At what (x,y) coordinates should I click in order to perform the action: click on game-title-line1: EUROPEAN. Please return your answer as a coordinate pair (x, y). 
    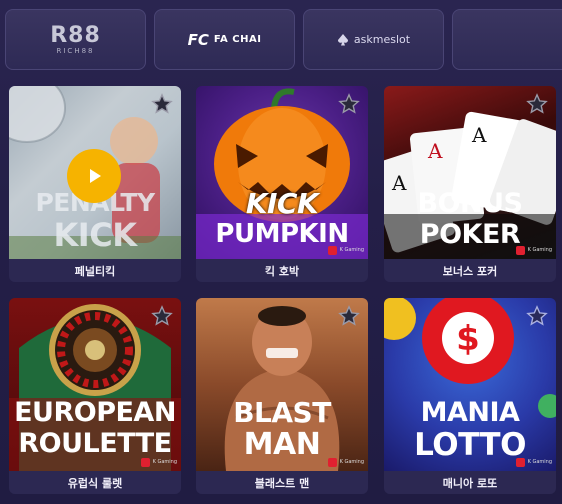
    Looking at the image, I should click on (95, 412).